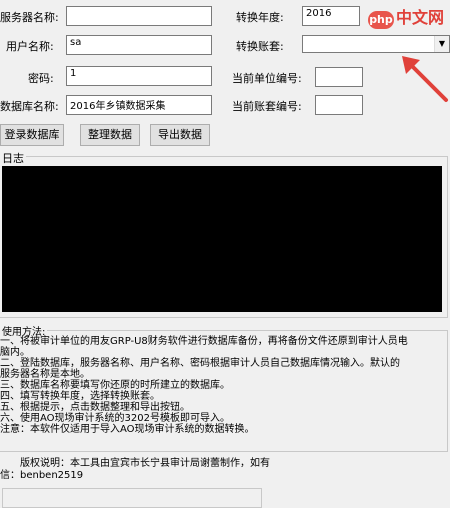  Describe the element at coordinates (115, 418) in the screenshot. I see `usage-line: 六、使用AO现场审计系统的3202号模板即可导入。` at that location.